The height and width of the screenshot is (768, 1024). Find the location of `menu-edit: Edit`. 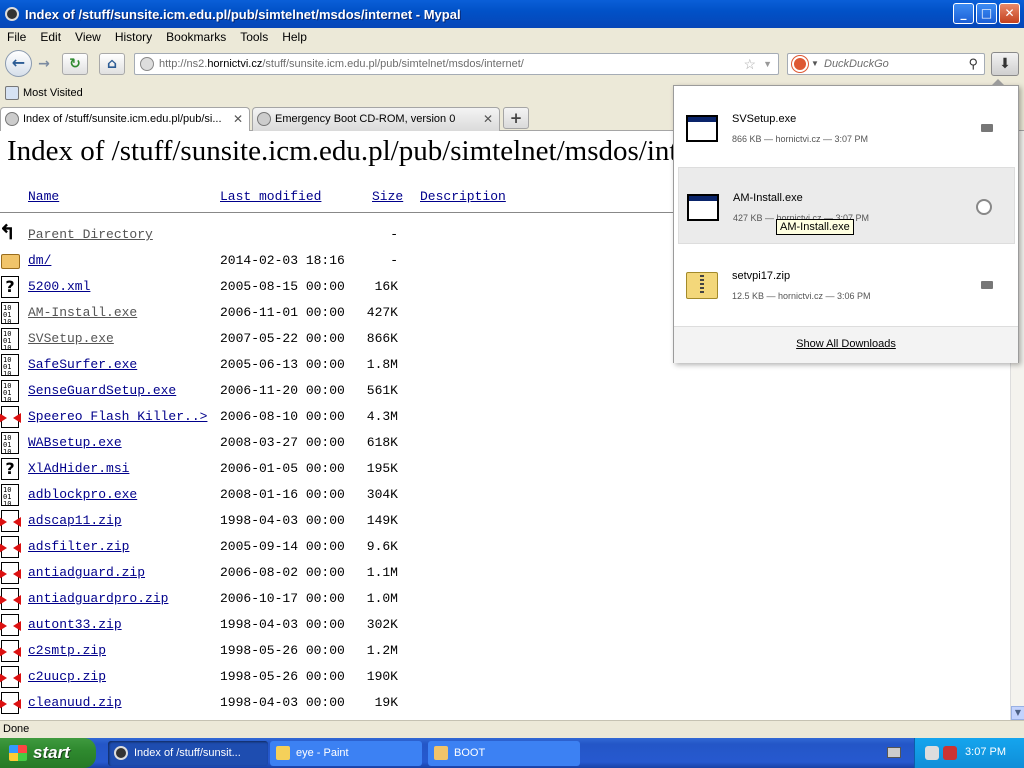

menu-edit: Edit is located at coordinates (50, 37).